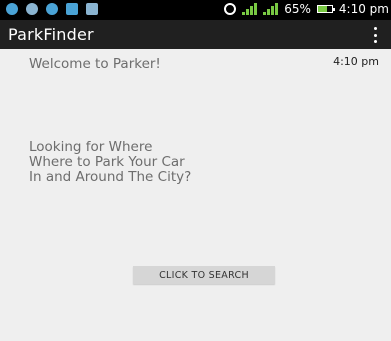 The image size is (391, 341). I want to click on mail-icon, so click(72, 9).